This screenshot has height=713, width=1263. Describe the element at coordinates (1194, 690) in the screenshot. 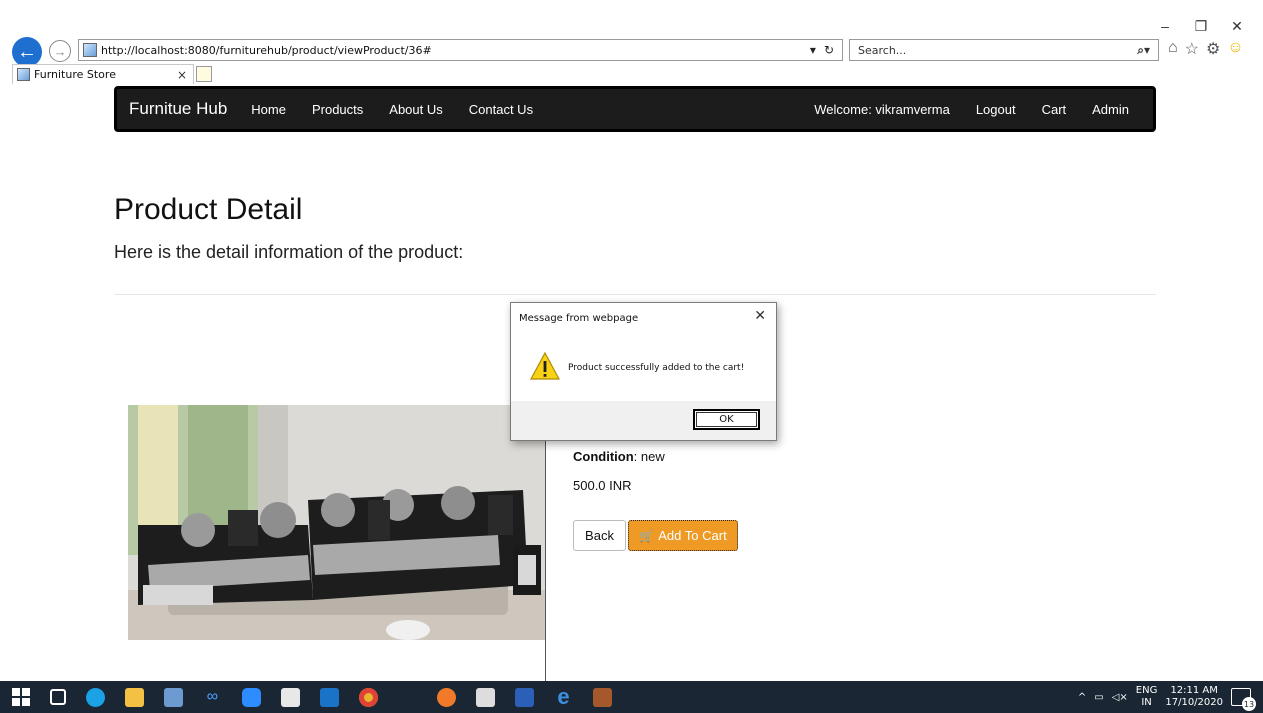

I see `clock-time: 12:11 AM` at that location.